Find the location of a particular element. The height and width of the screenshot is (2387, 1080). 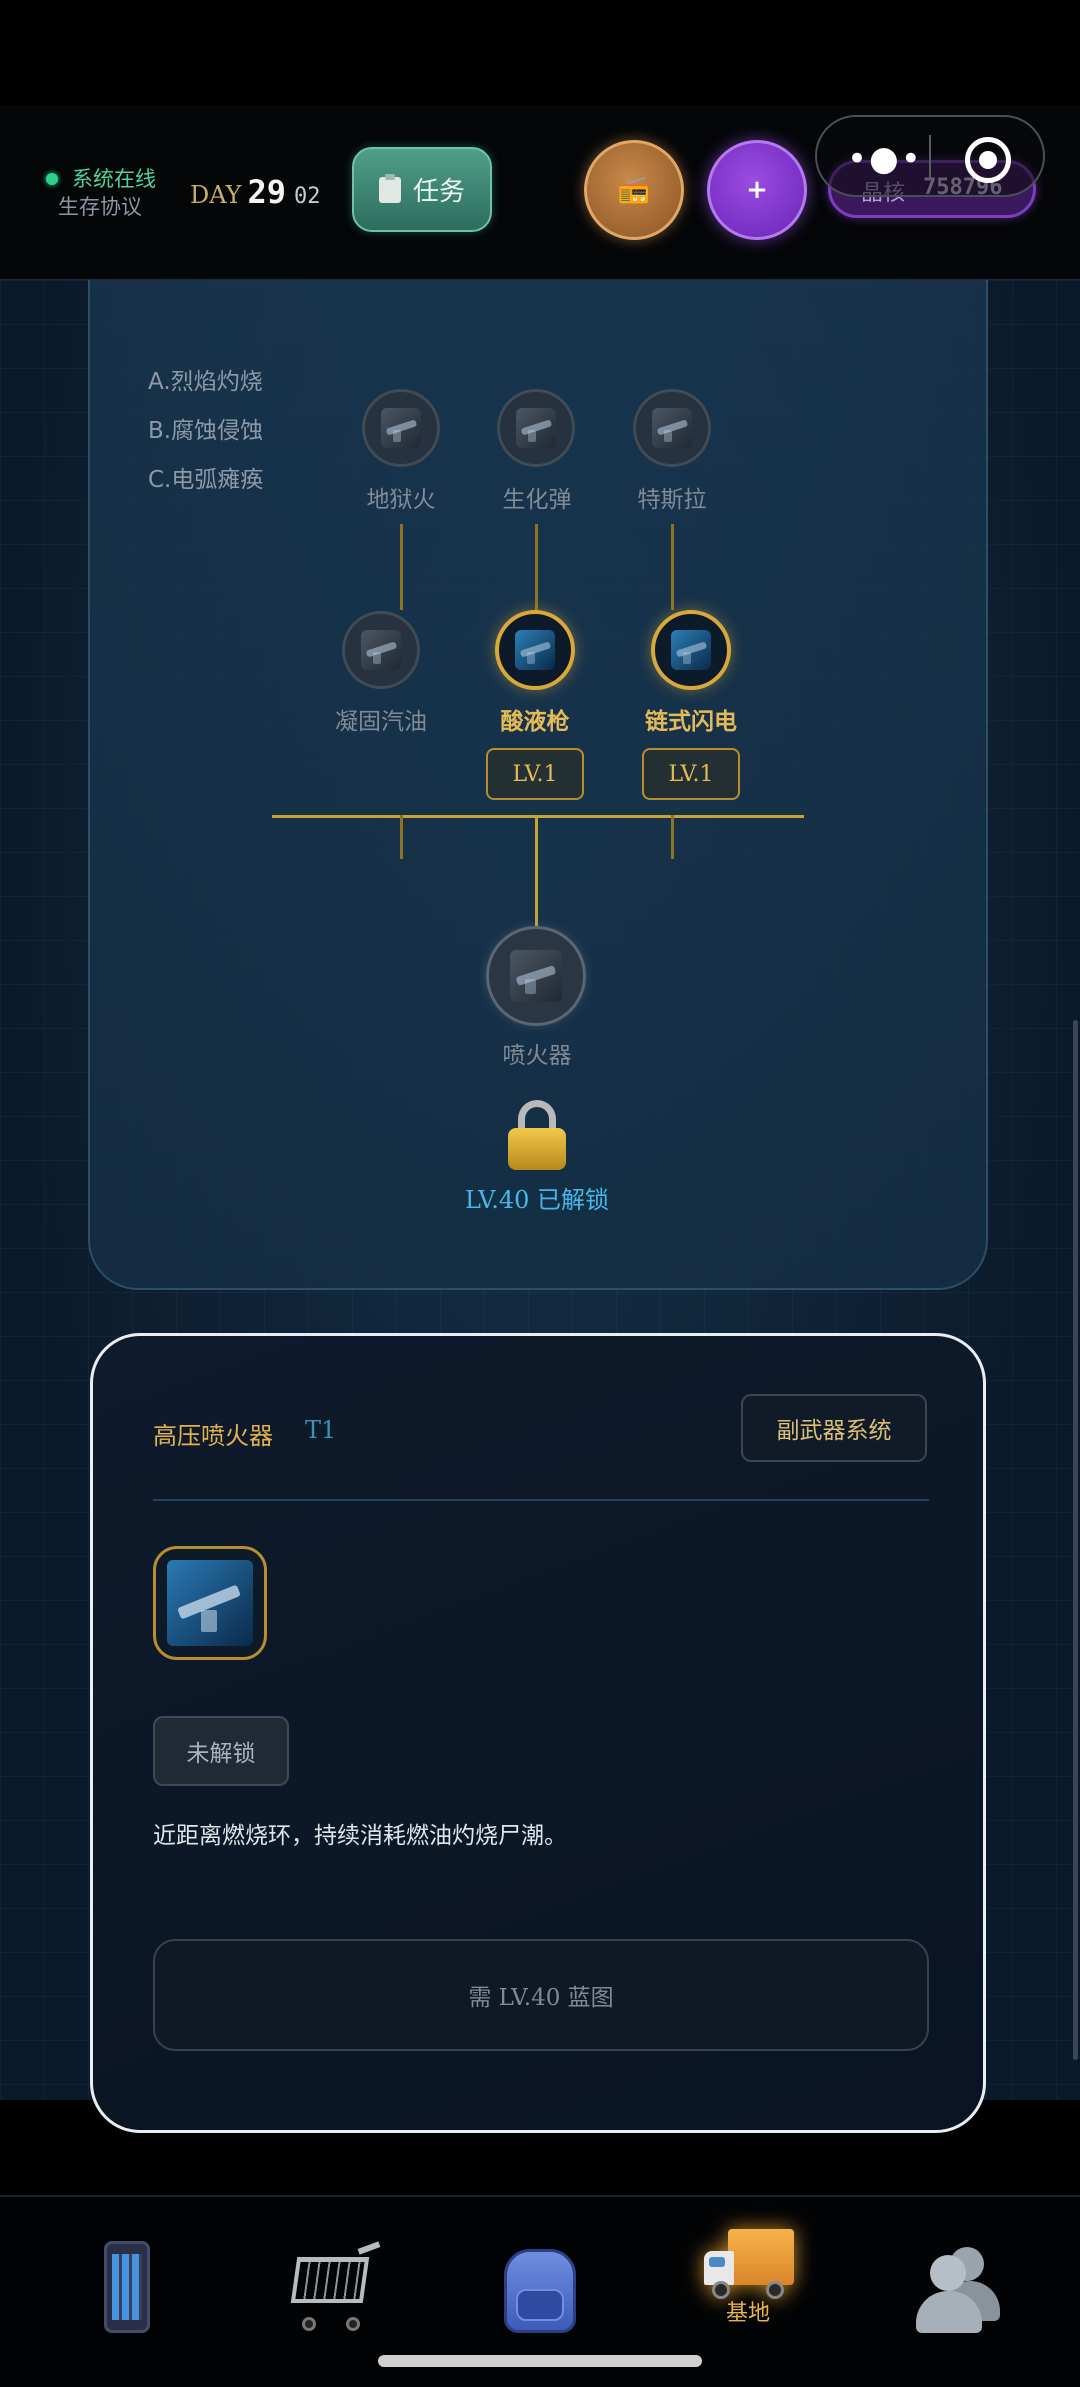

more-options-icon: •●• is located at coordinates (885, 159).